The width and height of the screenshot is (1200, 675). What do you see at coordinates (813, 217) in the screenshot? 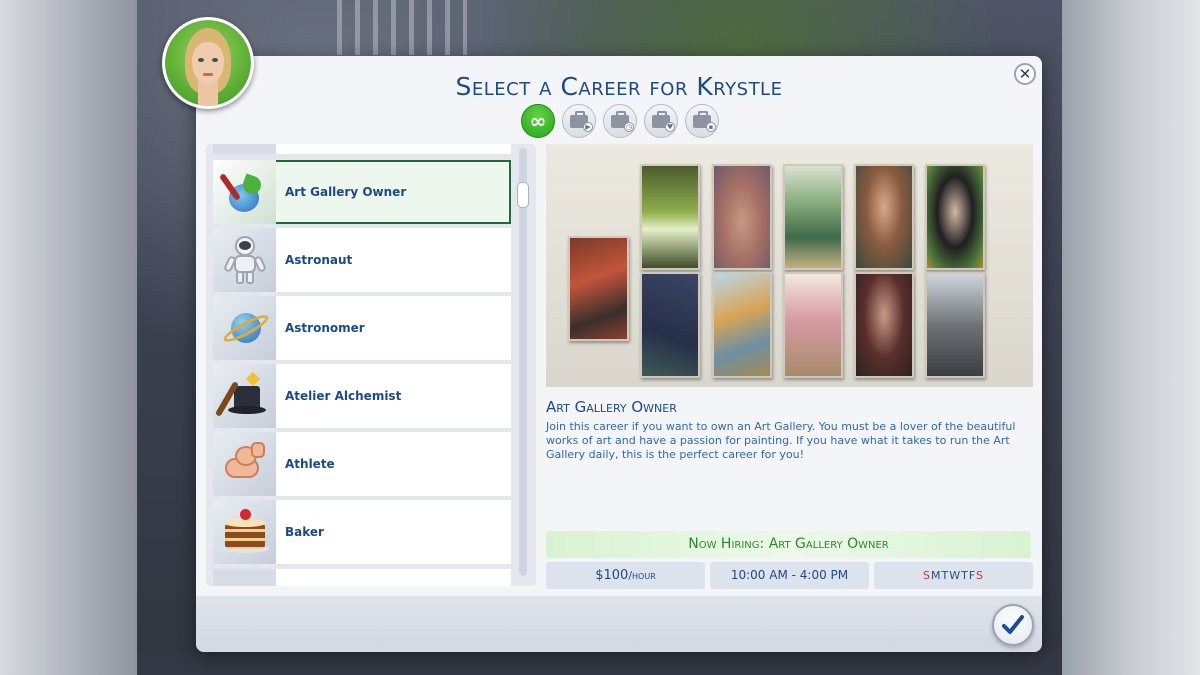
I see `painting-landscape` at bounding box center [813, 217].